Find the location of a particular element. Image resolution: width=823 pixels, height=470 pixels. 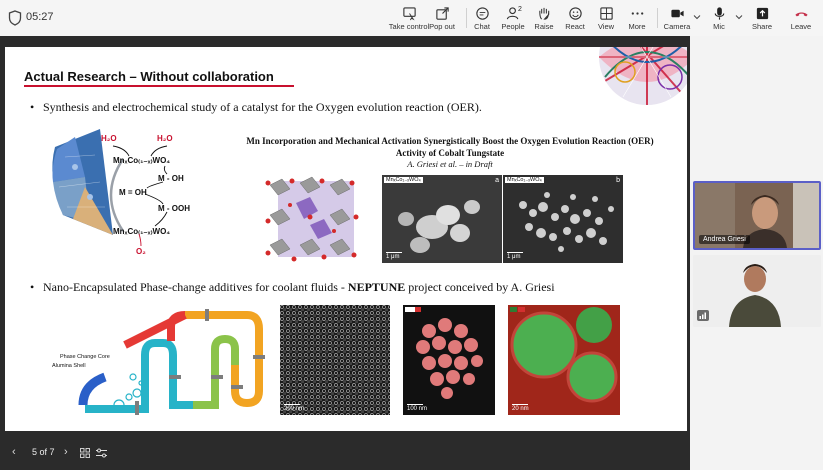

sem-b-letter: b is located at coordinates (618, 180).